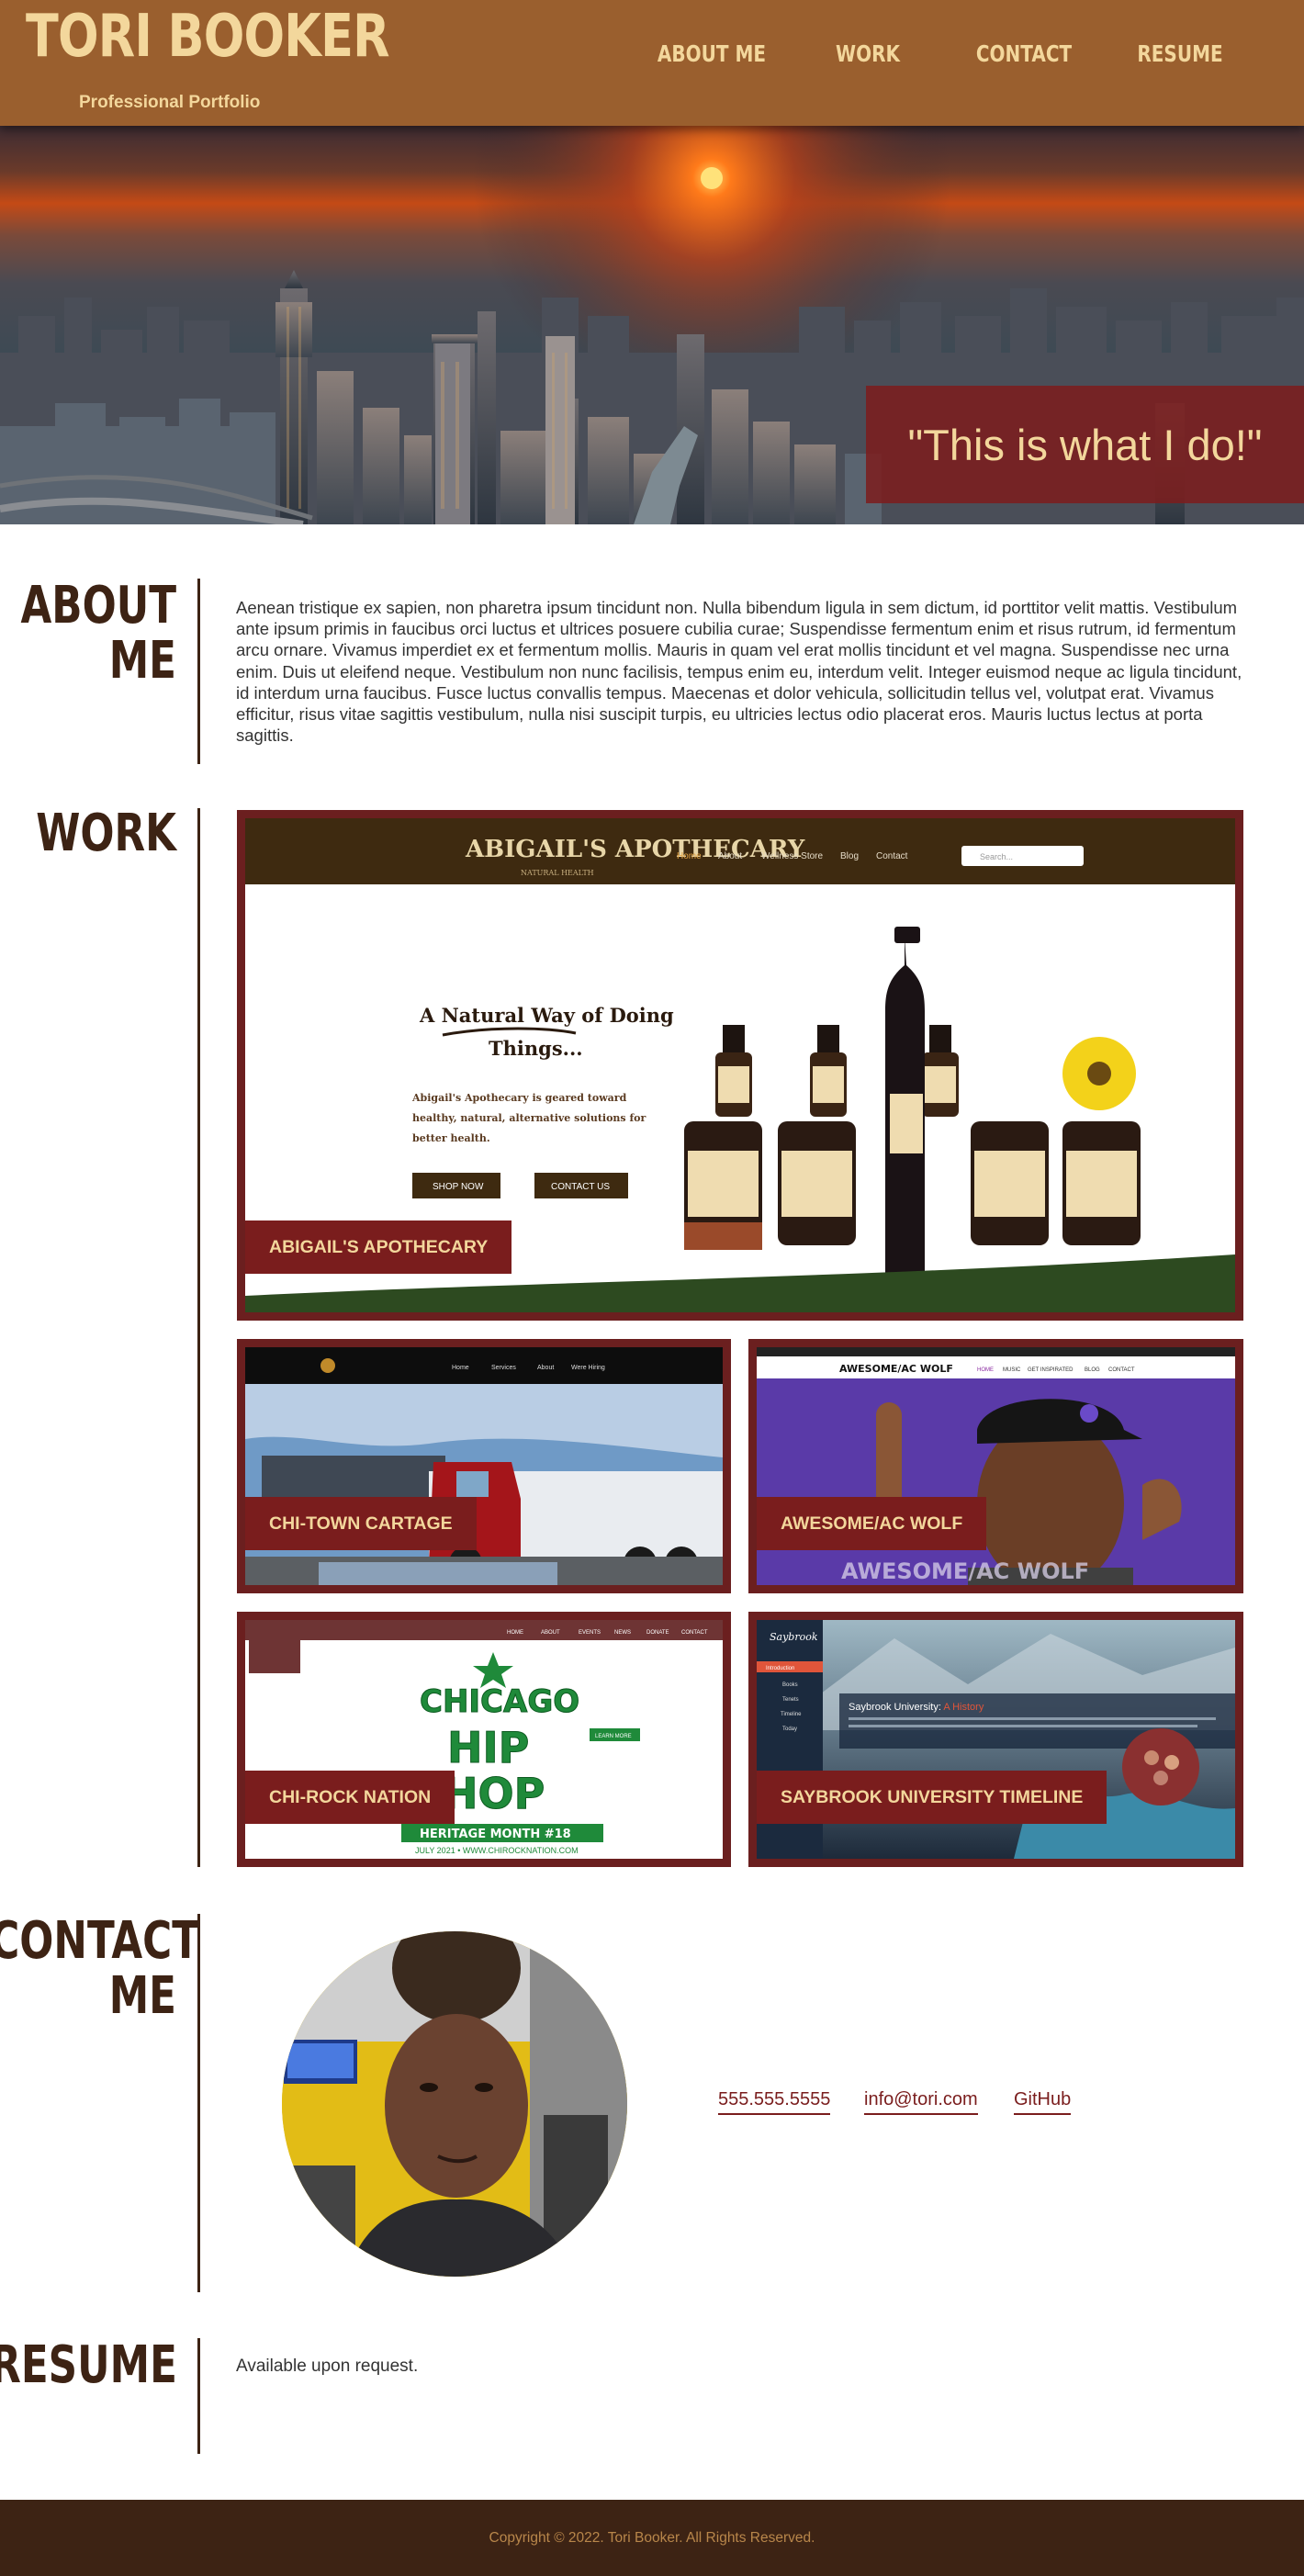 The width and height of the screenshot is (1304, 2576). Describe the element at coordinates (780, 1668) in the screenshot. I see `saybrook-side-intro: Introduction` at that location.